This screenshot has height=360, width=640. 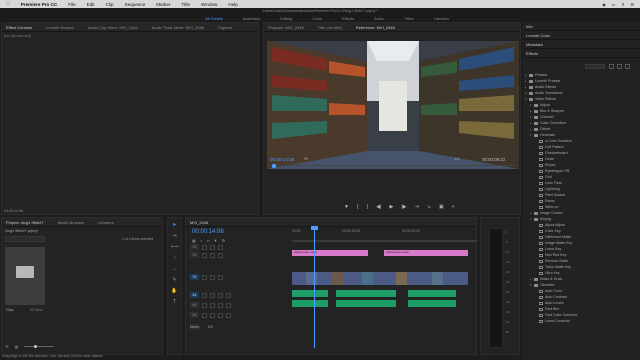 I want to click on timeline-playhead, so click(x=314, y=287).